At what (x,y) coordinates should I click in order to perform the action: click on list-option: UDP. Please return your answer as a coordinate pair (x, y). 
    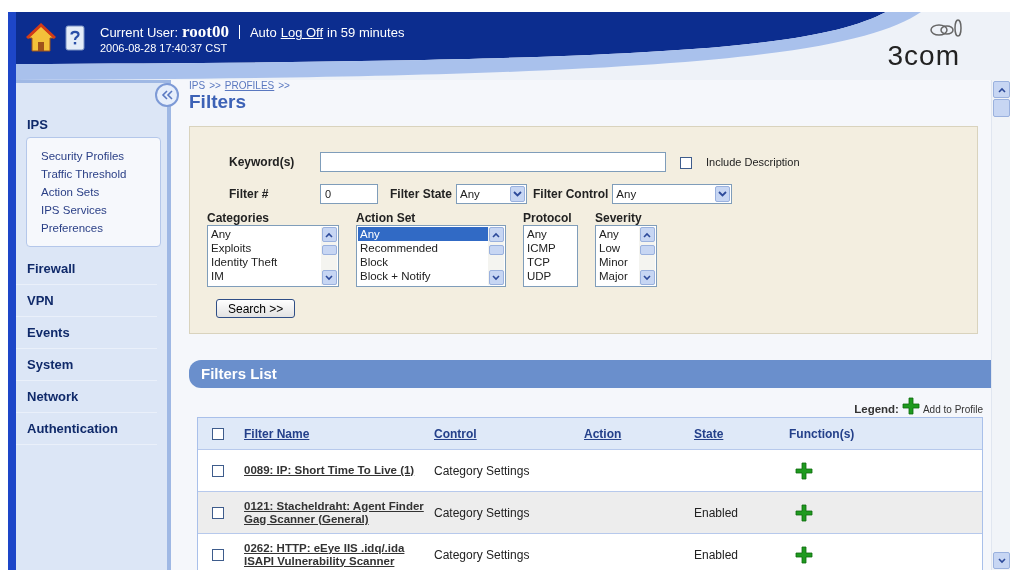
    Looking at the image, I should click on (550, 276).